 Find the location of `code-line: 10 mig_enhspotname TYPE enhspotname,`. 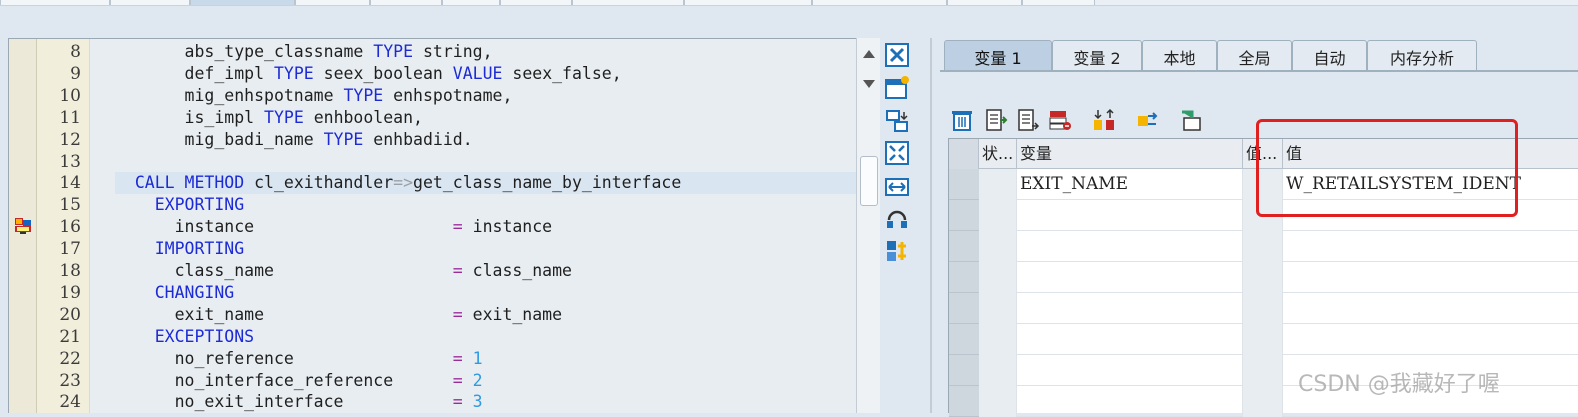

code-line: 10 mig_enhspotname TYPE enhspotname, is located at coordinates (432, 96).